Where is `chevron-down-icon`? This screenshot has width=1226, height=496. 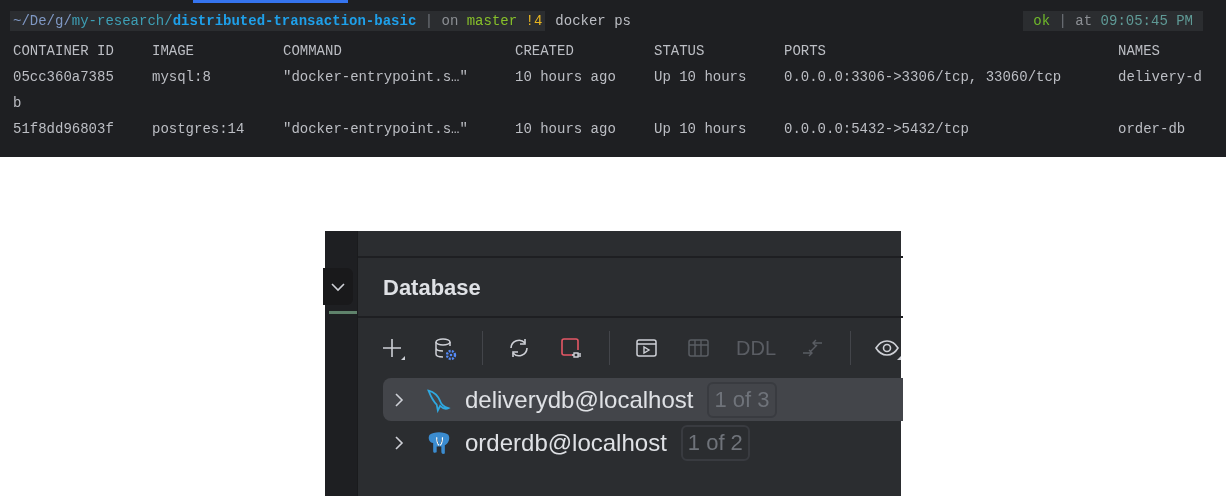
chevron-down-icon is located at coordinates (338, 286).